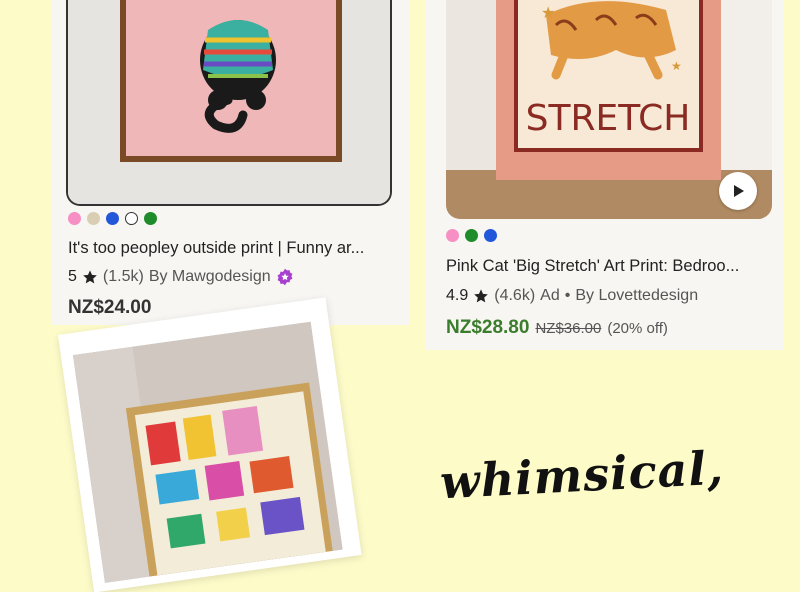 This screenshot has width=800, height=592. I want to click on discount-label: (20% off), so click(637, 328).